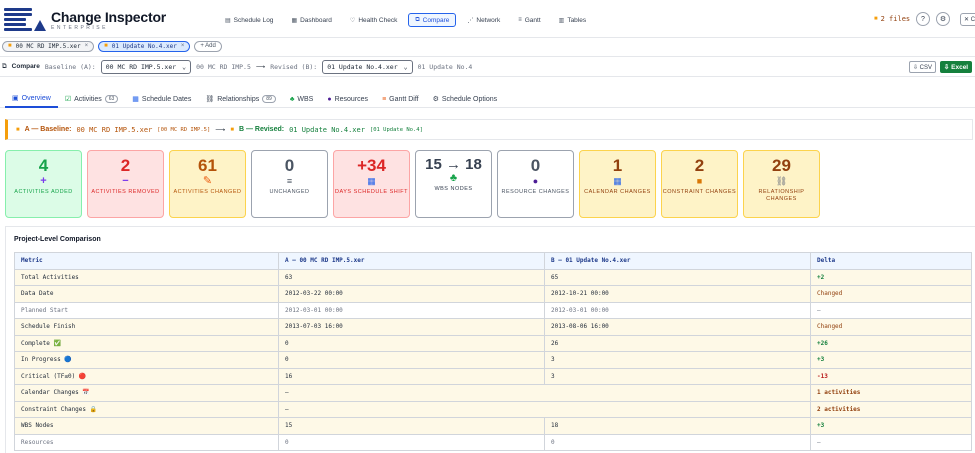  Describe the element at coordinates (111, 99) in the screenshot. I see `activities-count-badge: 63` at that location.